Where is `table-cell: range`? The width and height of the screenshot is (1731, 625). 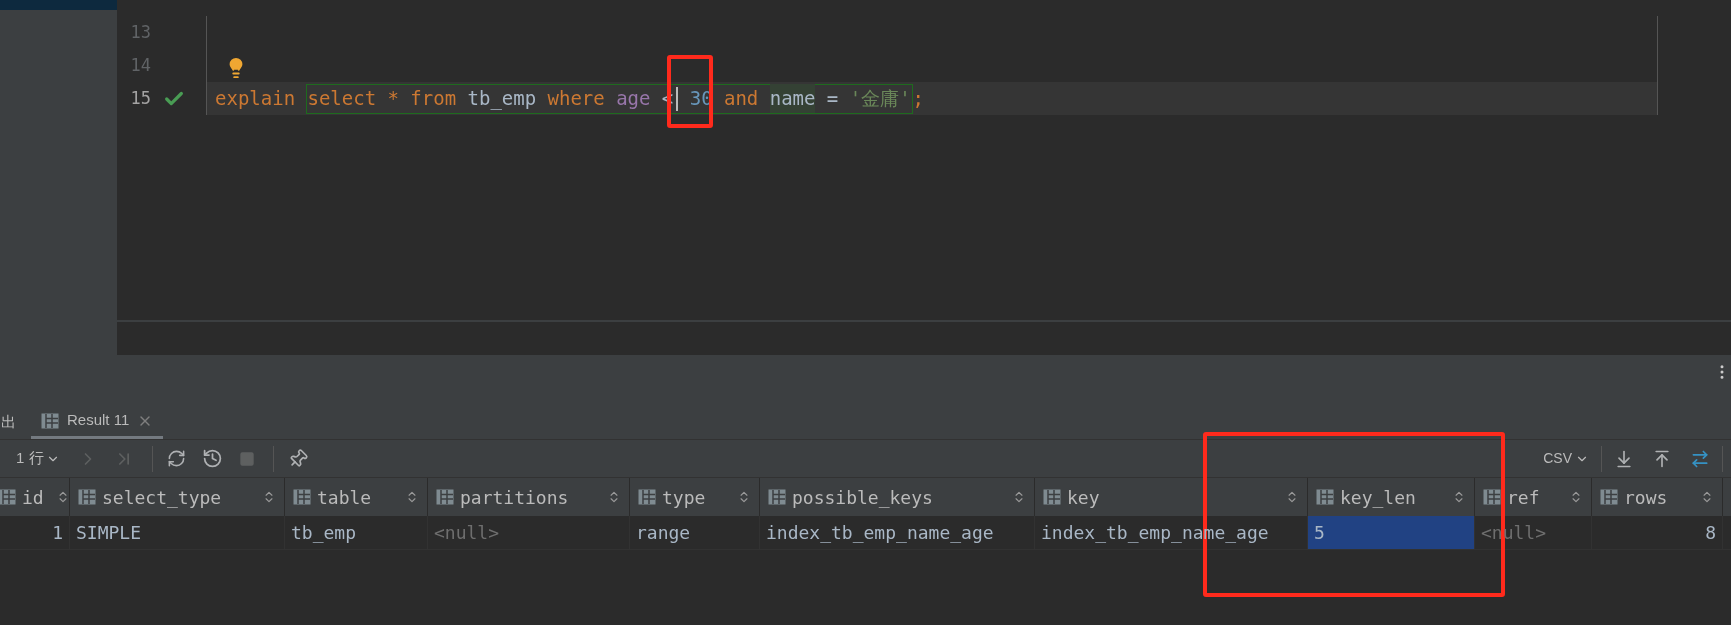
table-cell: range is located at coordinates (695, 532).